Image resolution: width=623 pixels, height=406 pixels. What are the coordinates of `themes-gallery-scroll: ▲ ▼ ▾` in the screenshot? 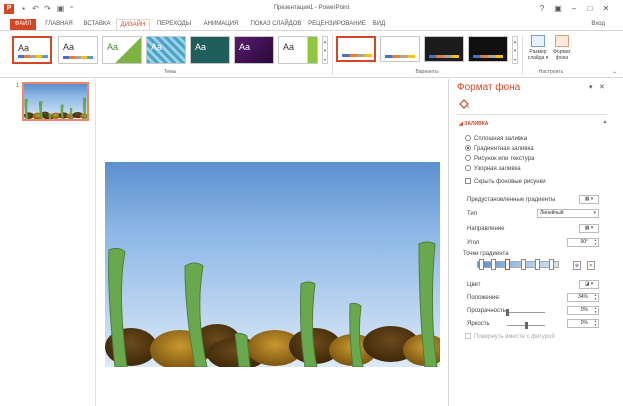 It's located at (325, 50).